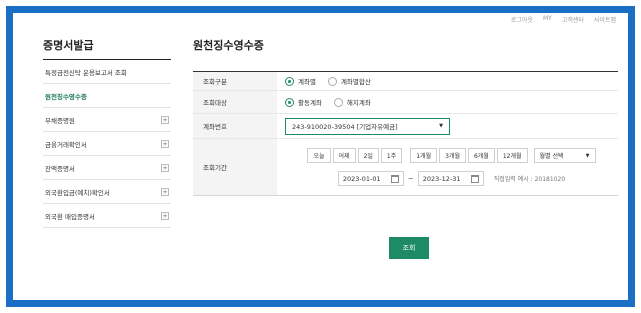  What do you see at coordinates (358, 103) in the screenshot?
I see `radio-label: 해지계좌` at bounding box center [358, 103].